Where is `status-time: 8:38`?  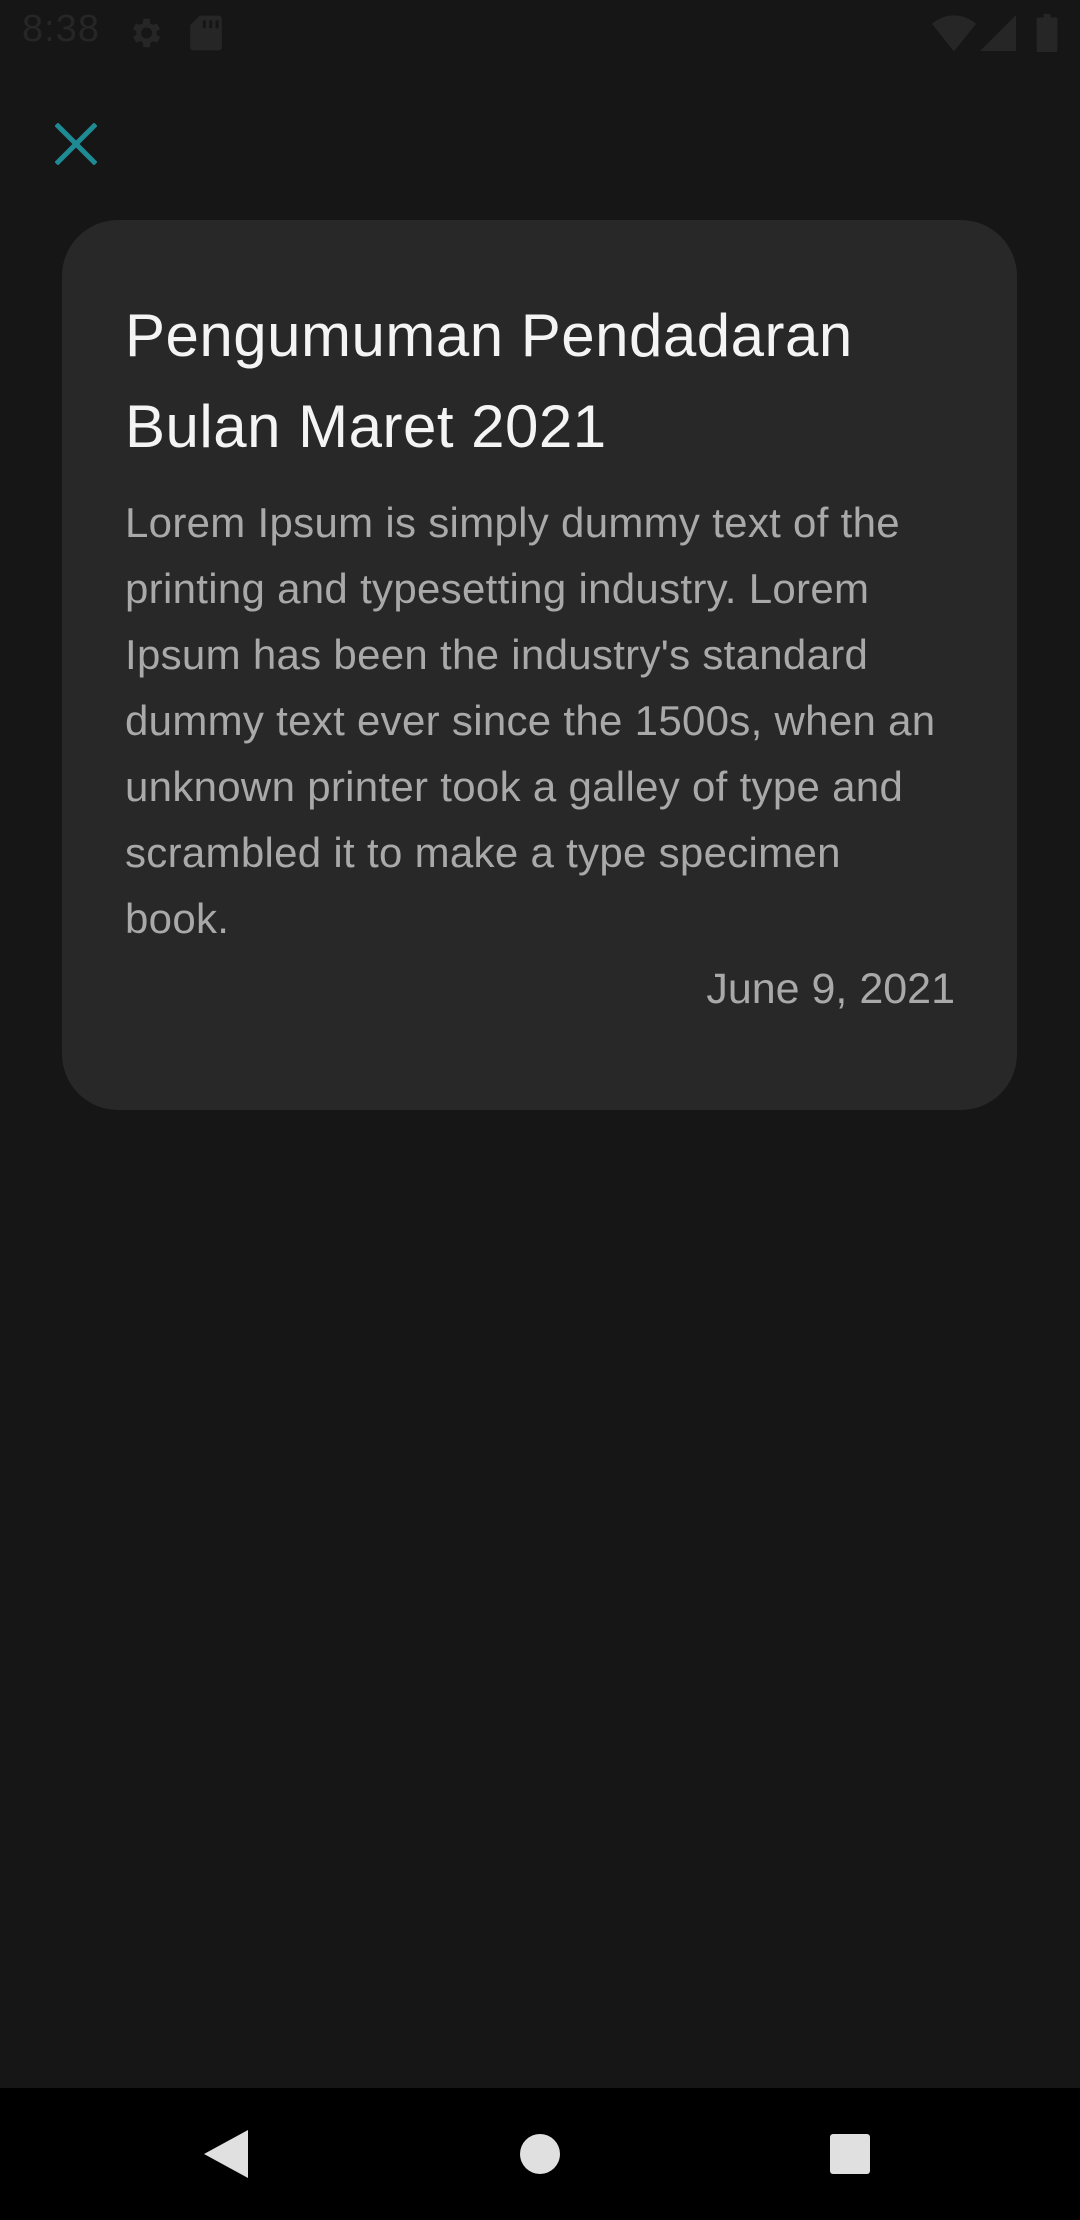
status-time: 8:38 is located at coordinates (61, 29).